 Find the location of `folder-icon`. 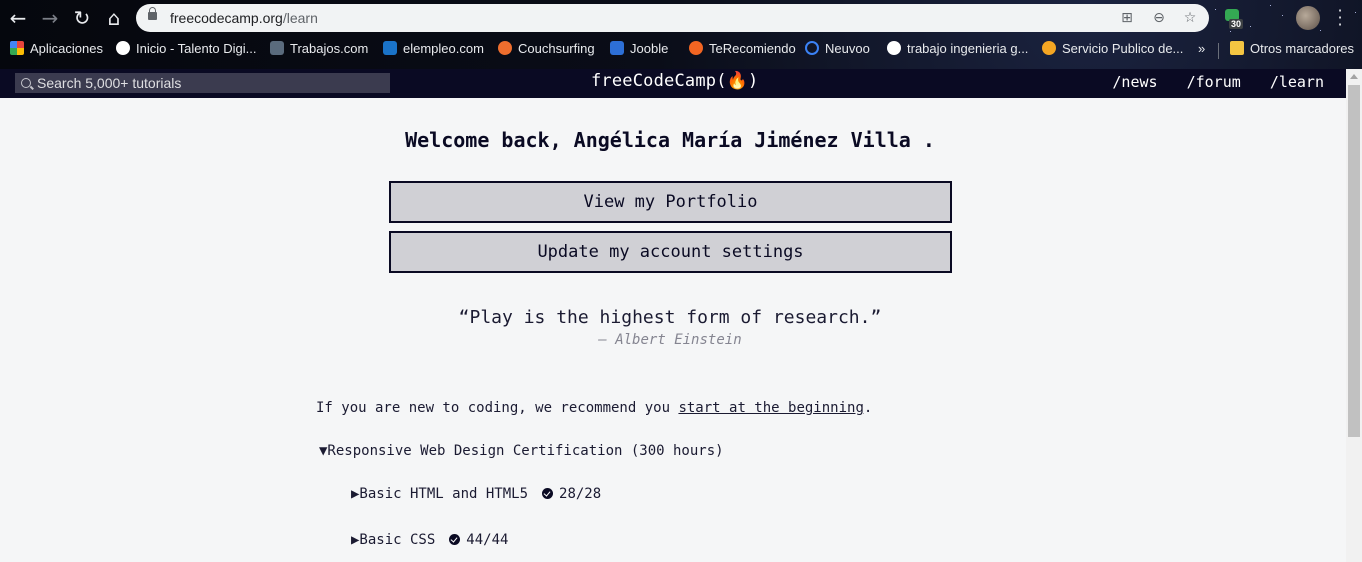

folder-icon is located at coordinates (1237, 48).